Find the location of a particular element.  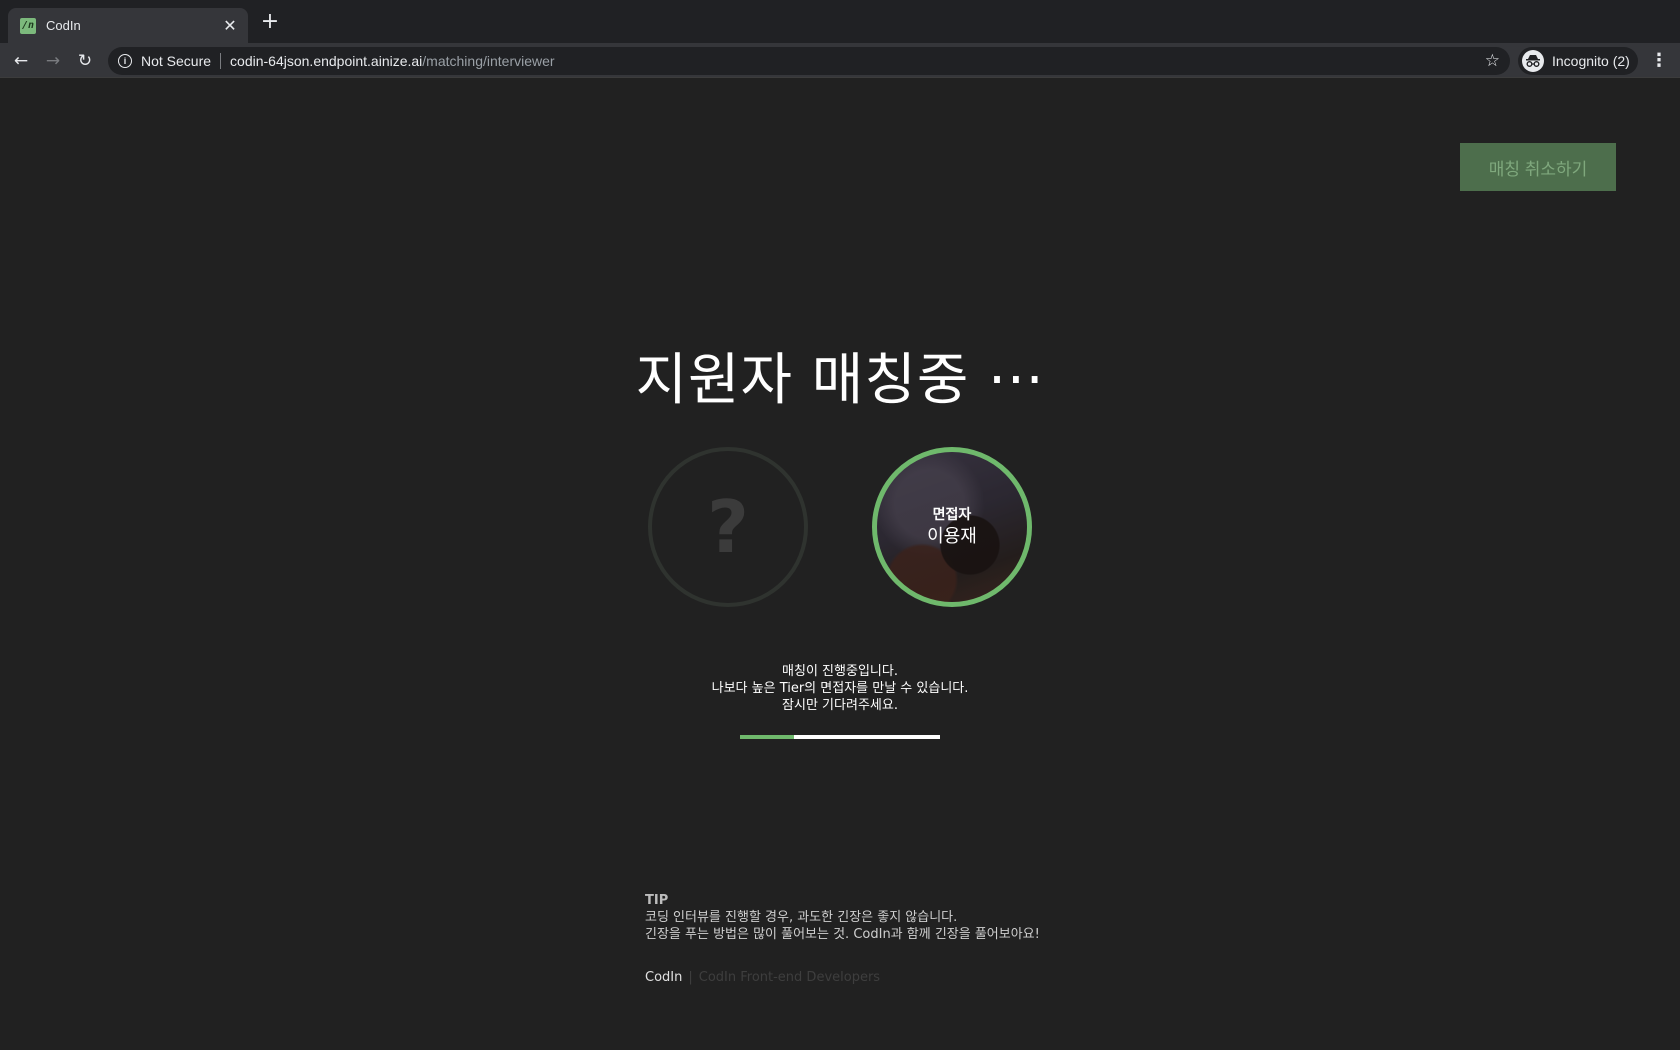

candidate-placeholder-avatar: ? is located at coordinates (728, 527).